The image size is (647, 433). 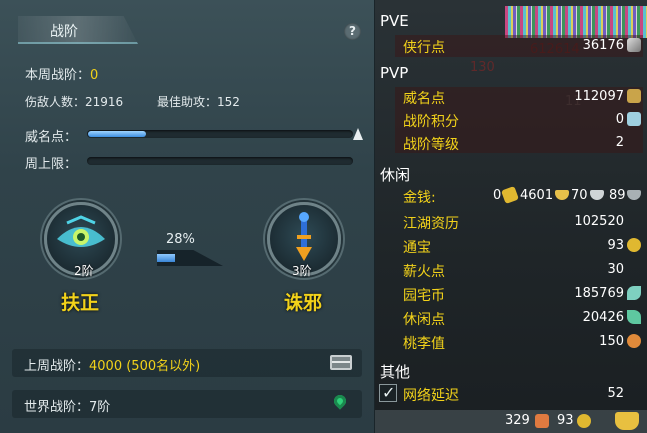 I want to click on rank-level-value: 2, so click(x=619, y=142).